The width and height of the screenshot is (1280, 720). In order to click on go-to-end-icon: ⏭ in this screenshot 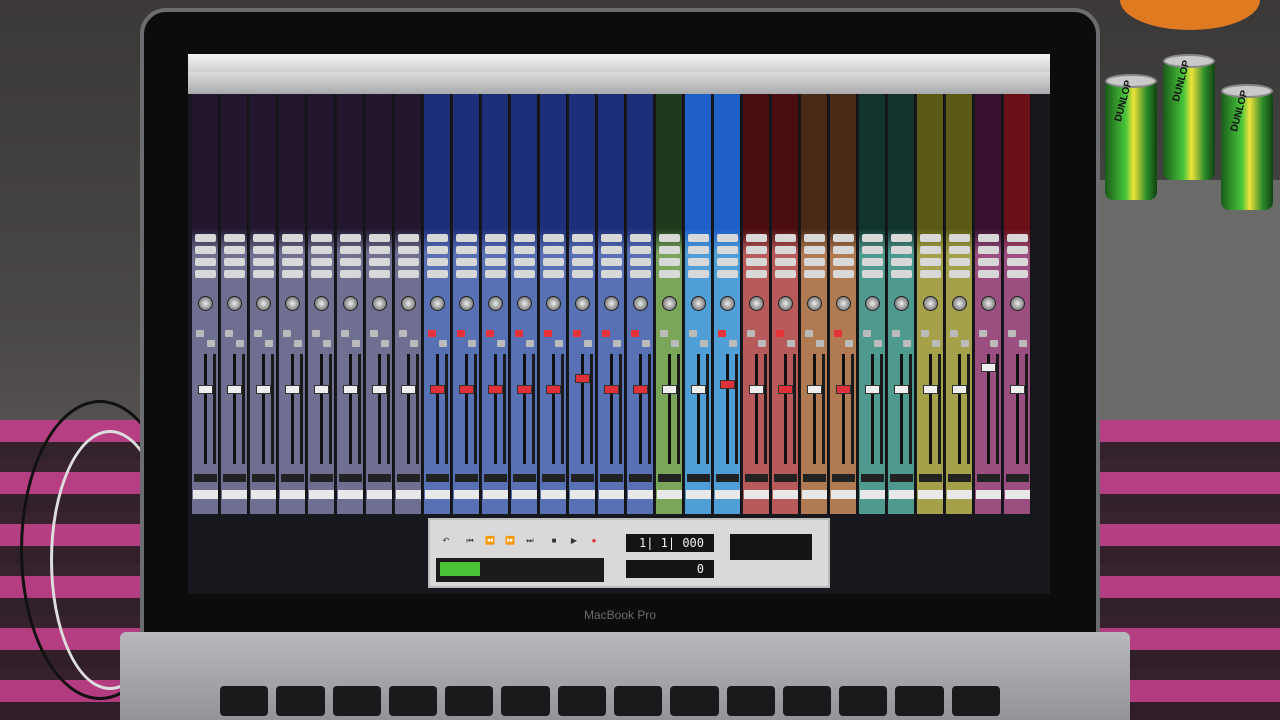, I will do `click(530, 541)`.